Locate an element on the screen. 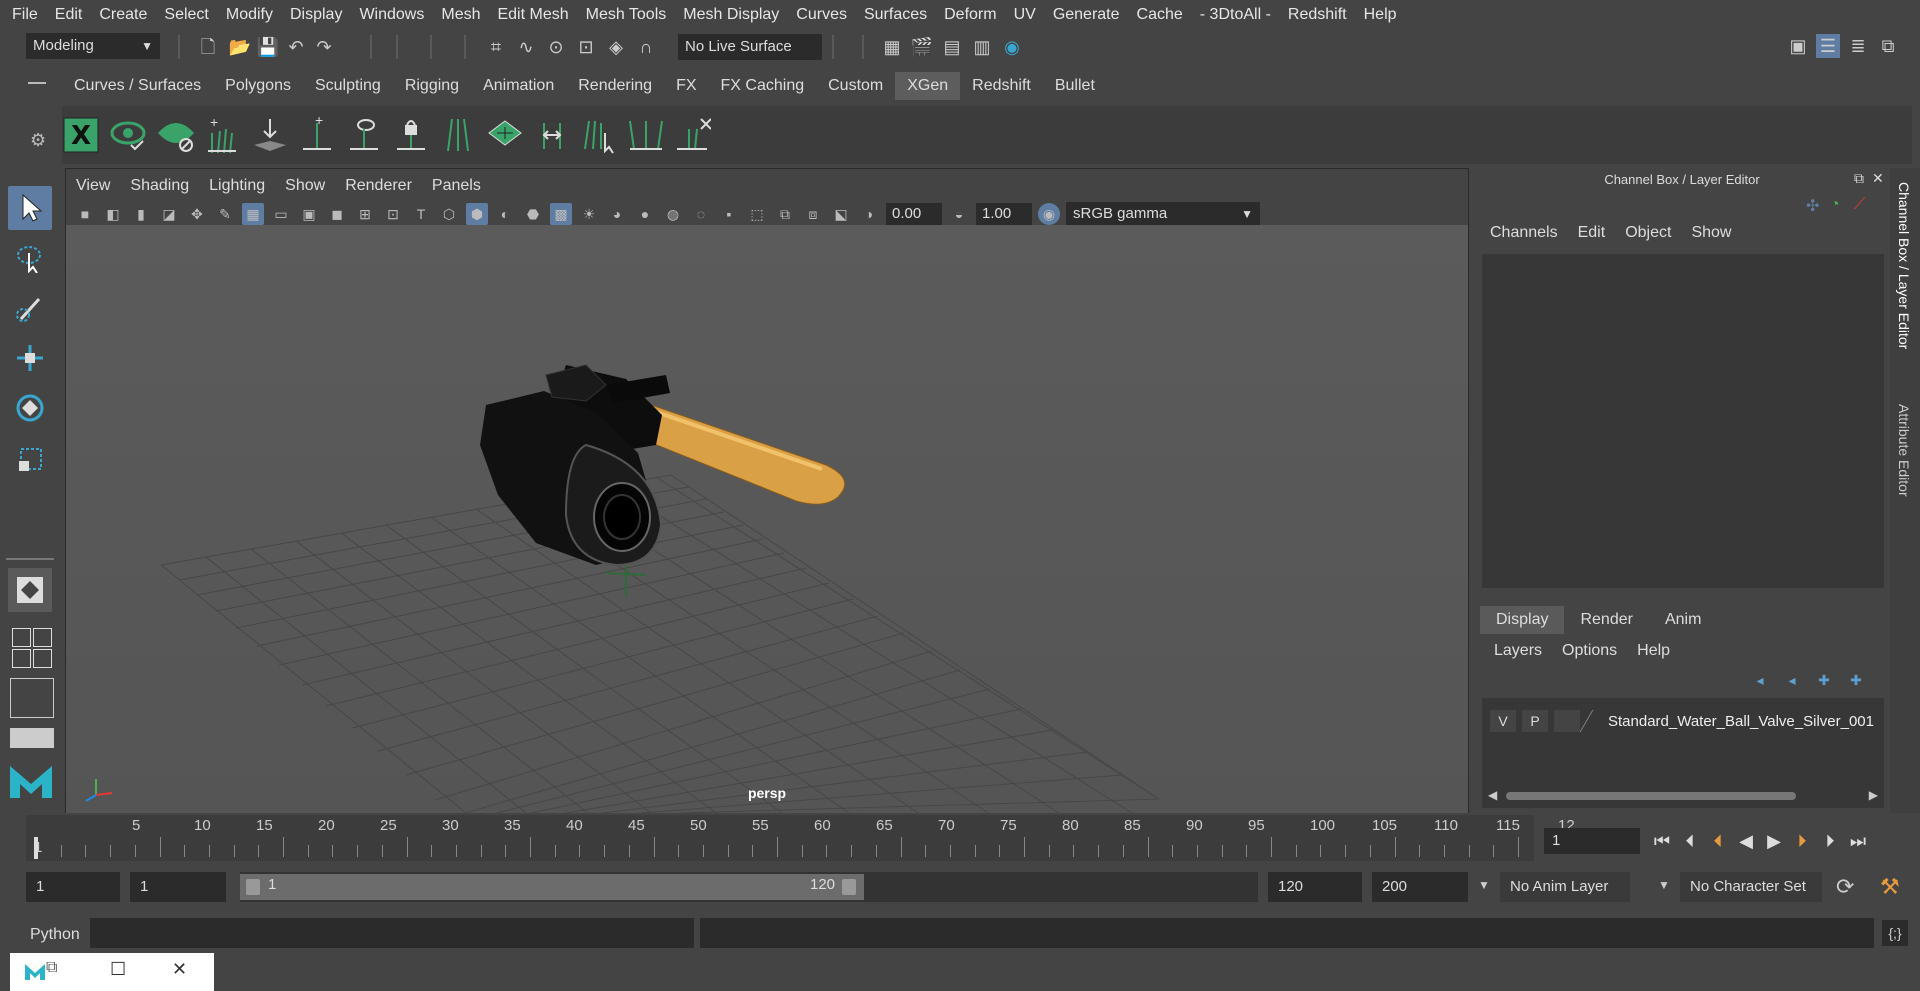  guide-groom-select-icon is located at coordinates (598, 135).